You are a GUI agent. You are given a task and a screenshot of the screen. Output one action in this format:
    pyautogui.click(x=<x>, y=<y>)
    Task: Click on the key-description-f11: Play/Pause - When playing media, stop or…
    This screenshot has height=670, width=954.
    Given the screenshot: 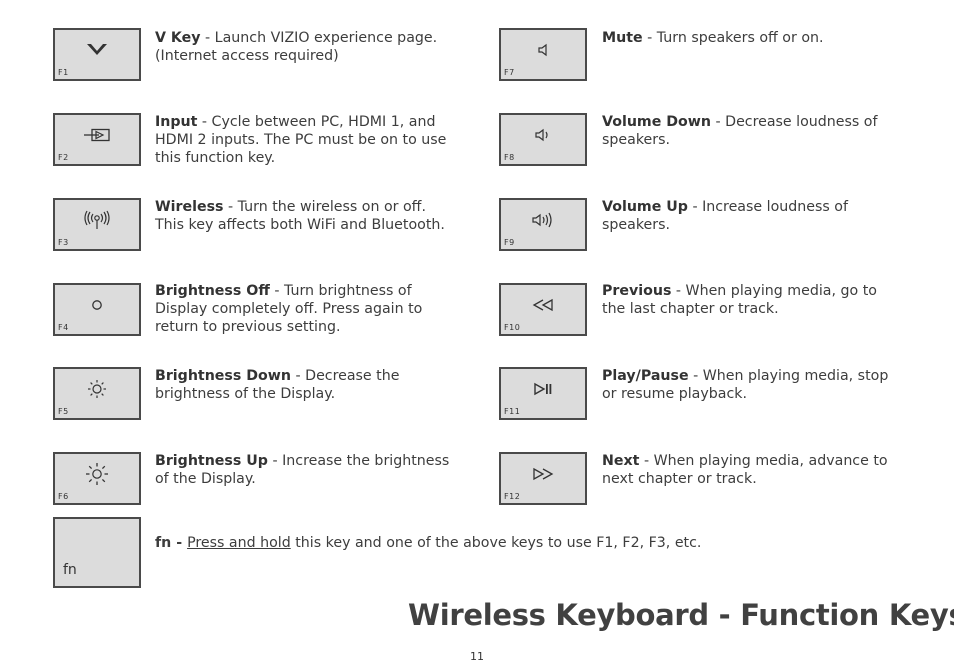 What is the action you would take?
    pyautogui.click(x=752, y=385)
    